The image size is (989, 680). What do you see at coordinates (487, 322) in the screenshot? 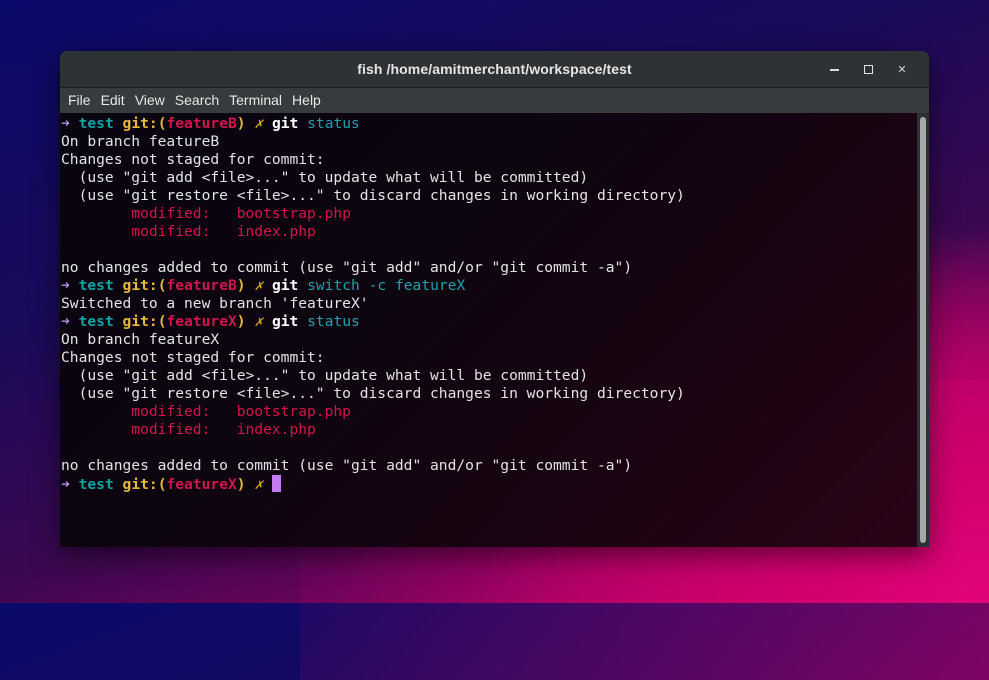
I see `prompt-line: ➜ test git:(featureX) ✗ git status` at bounding box center [487, 322].